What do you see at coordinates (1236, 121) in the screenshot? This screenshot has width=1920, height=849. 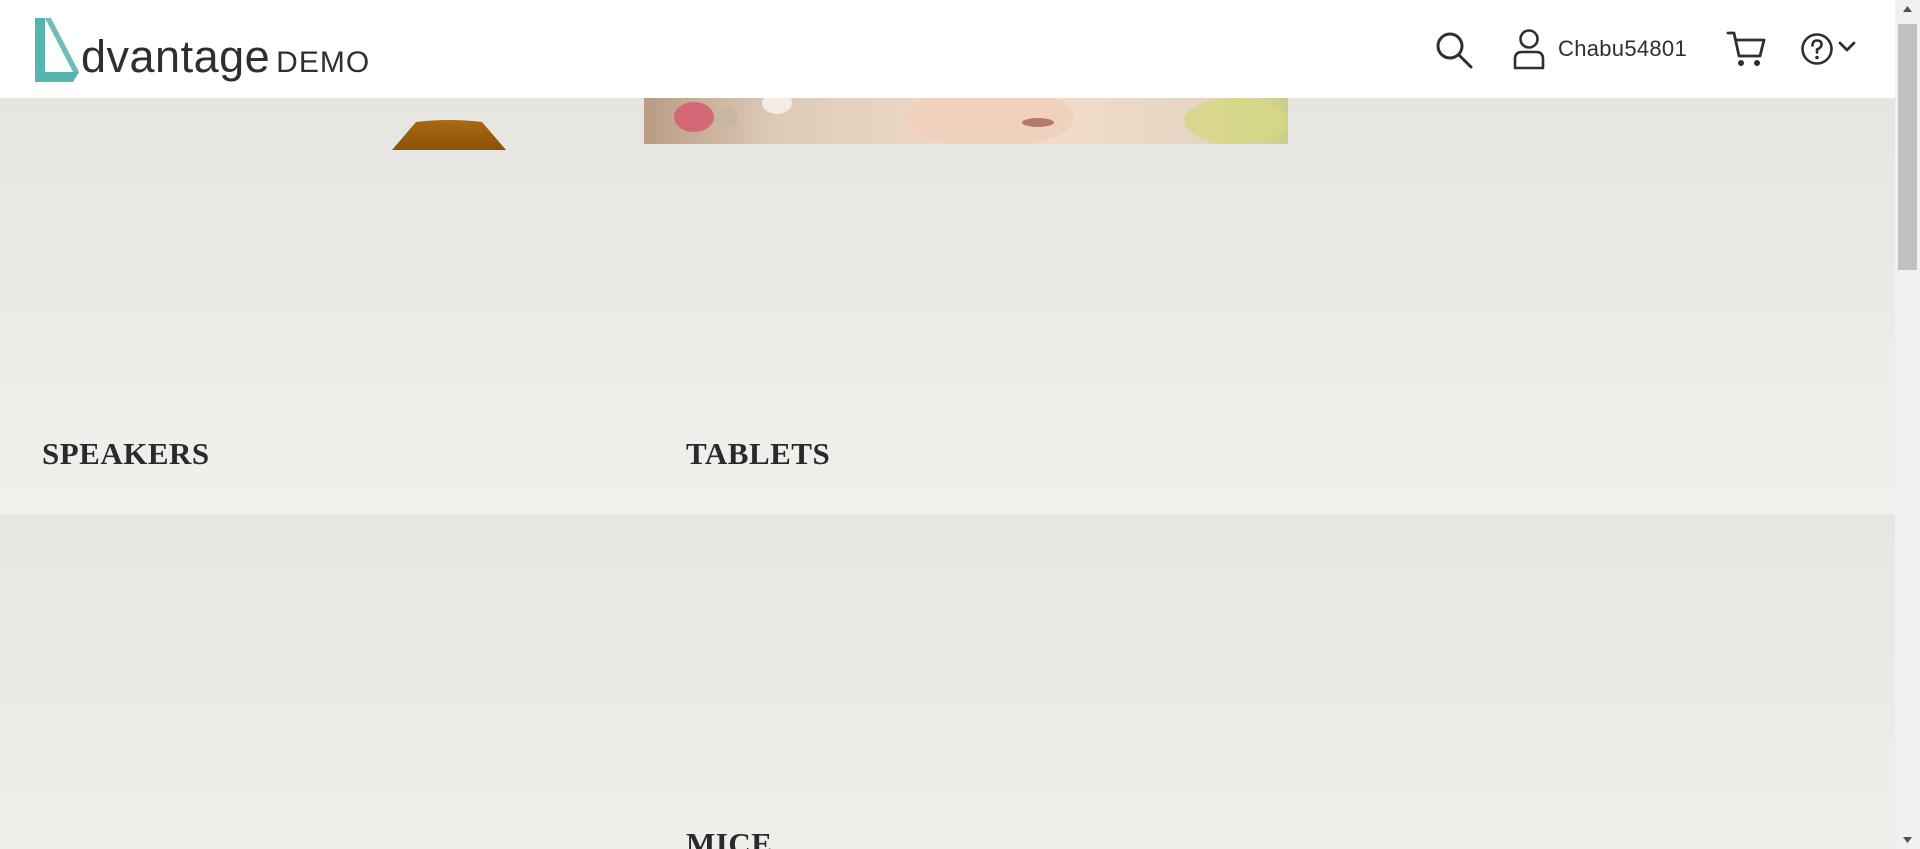 I see `photo-foliage` at bounding box center [1236, 121].